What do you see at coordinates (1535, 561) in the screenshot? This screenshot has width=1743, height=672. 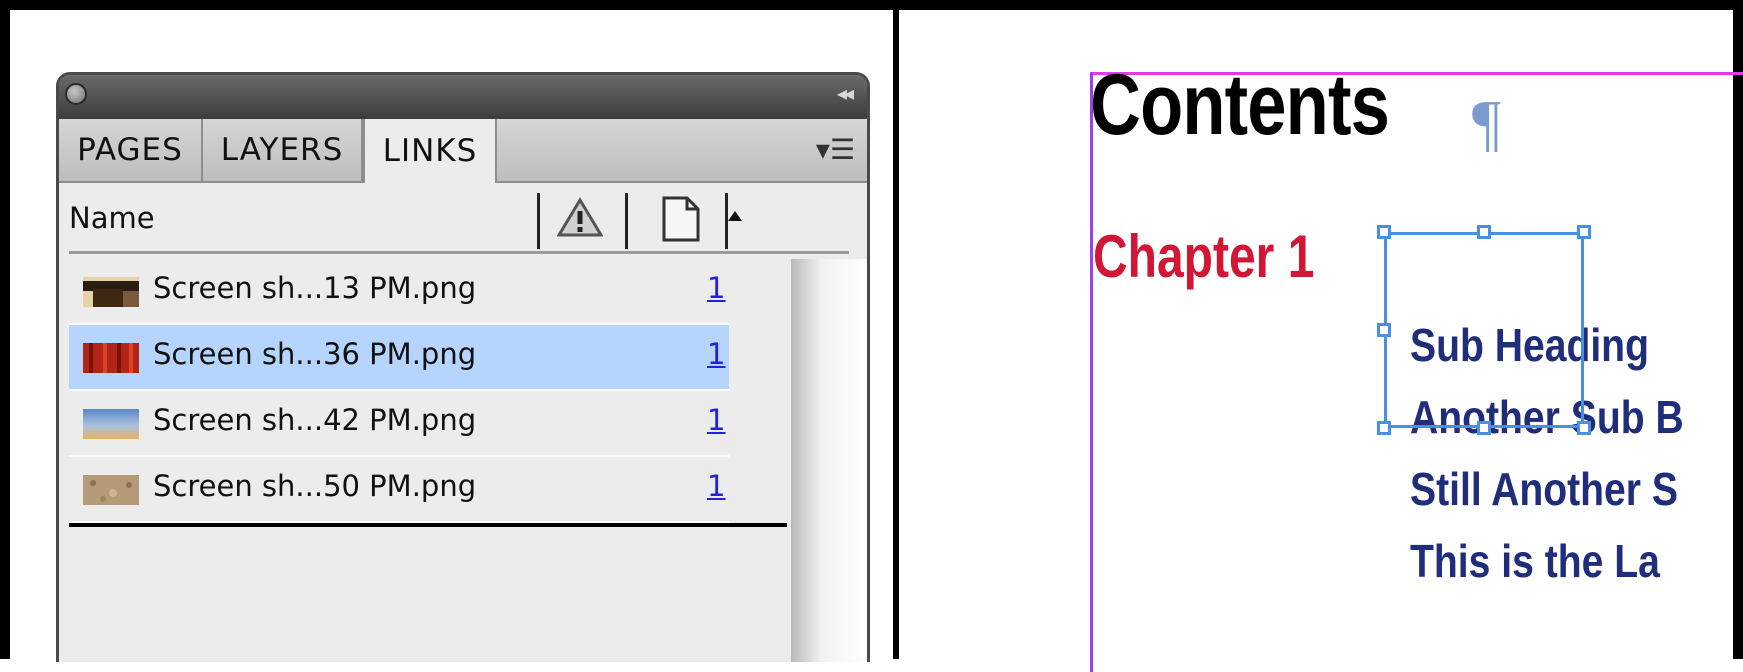 I see `subheading: This is the La` at bounding box center [1535, 561].